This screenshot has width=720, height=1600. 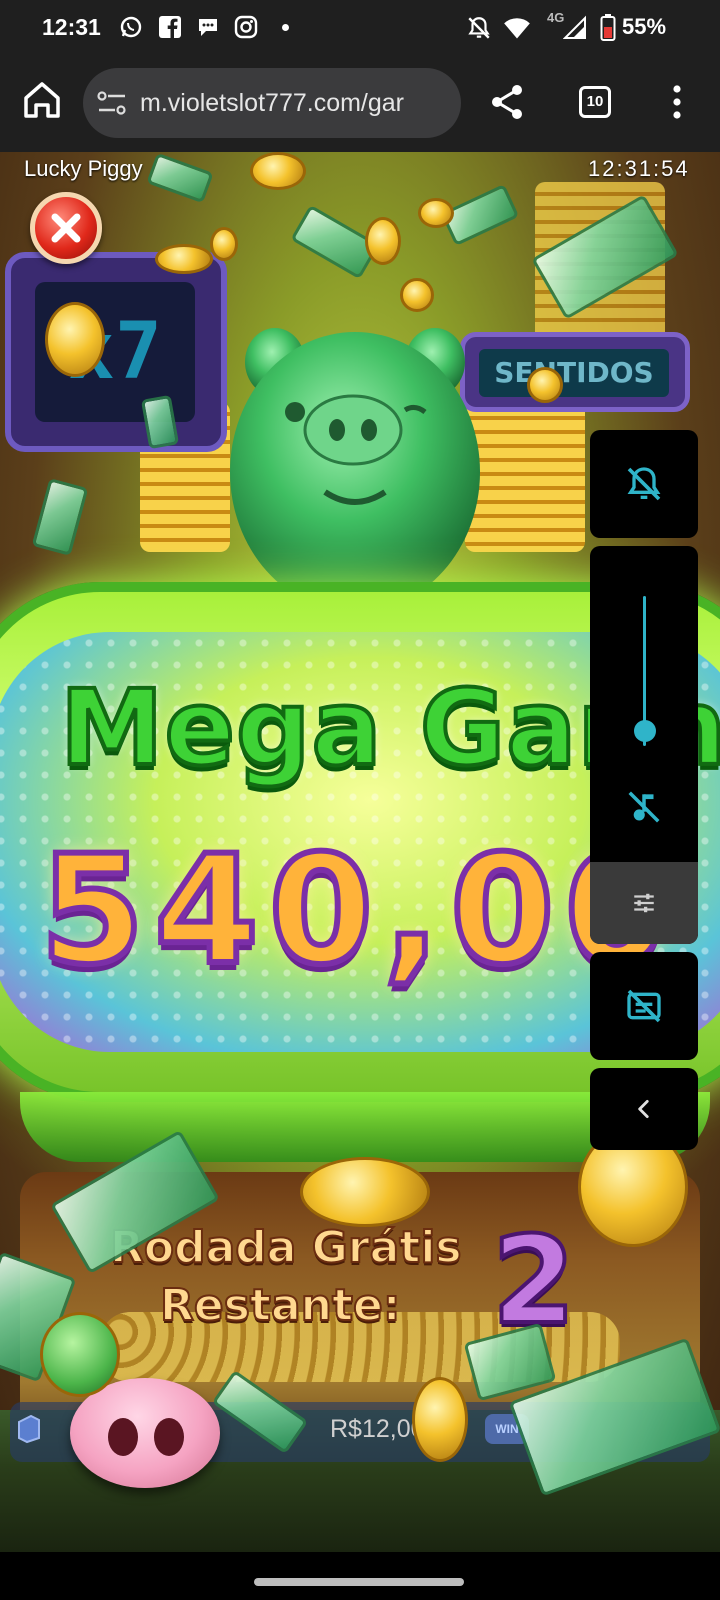 I want to click on system-nav-bar, so click(x=360, y=1576).